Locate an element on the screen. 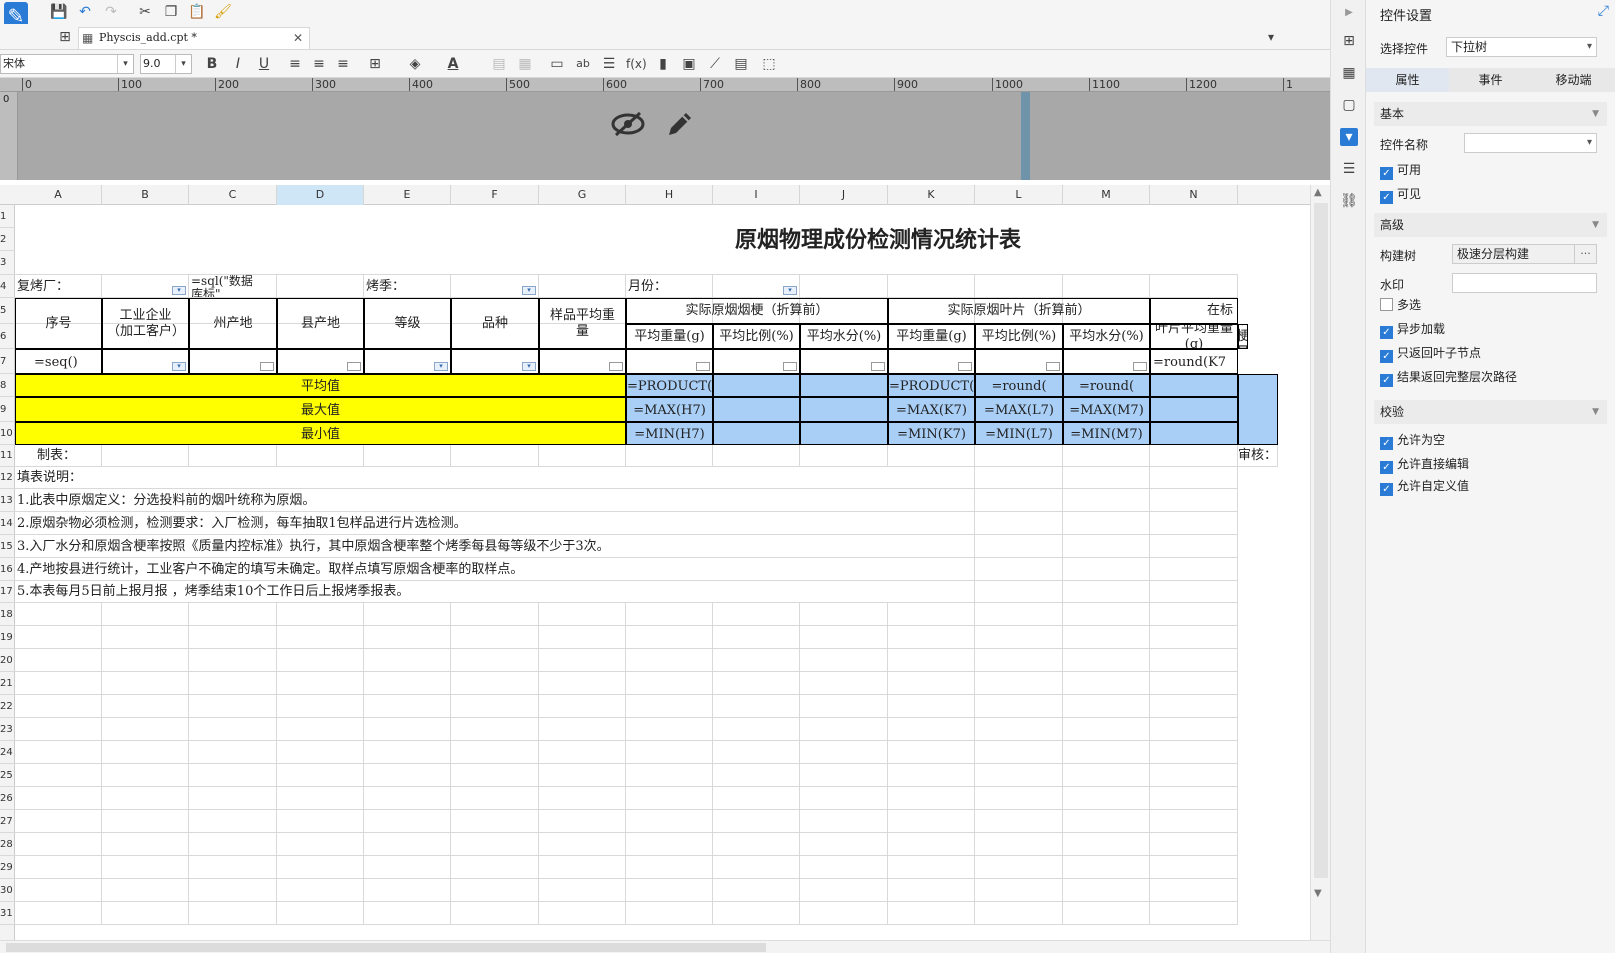 The height and width of the screenshot is (953, 1615). build-tree-field: 极速分层构建 ··· is located at coordinates (1524, 254).